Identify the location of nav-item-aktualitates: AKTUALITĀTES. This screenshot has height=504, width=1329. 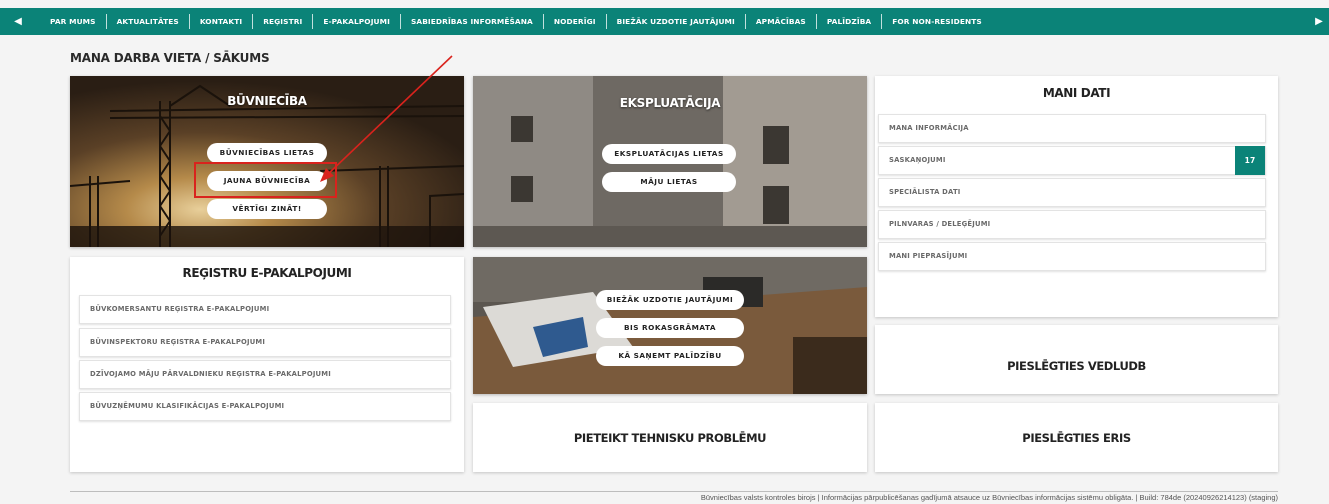
(148, 21).